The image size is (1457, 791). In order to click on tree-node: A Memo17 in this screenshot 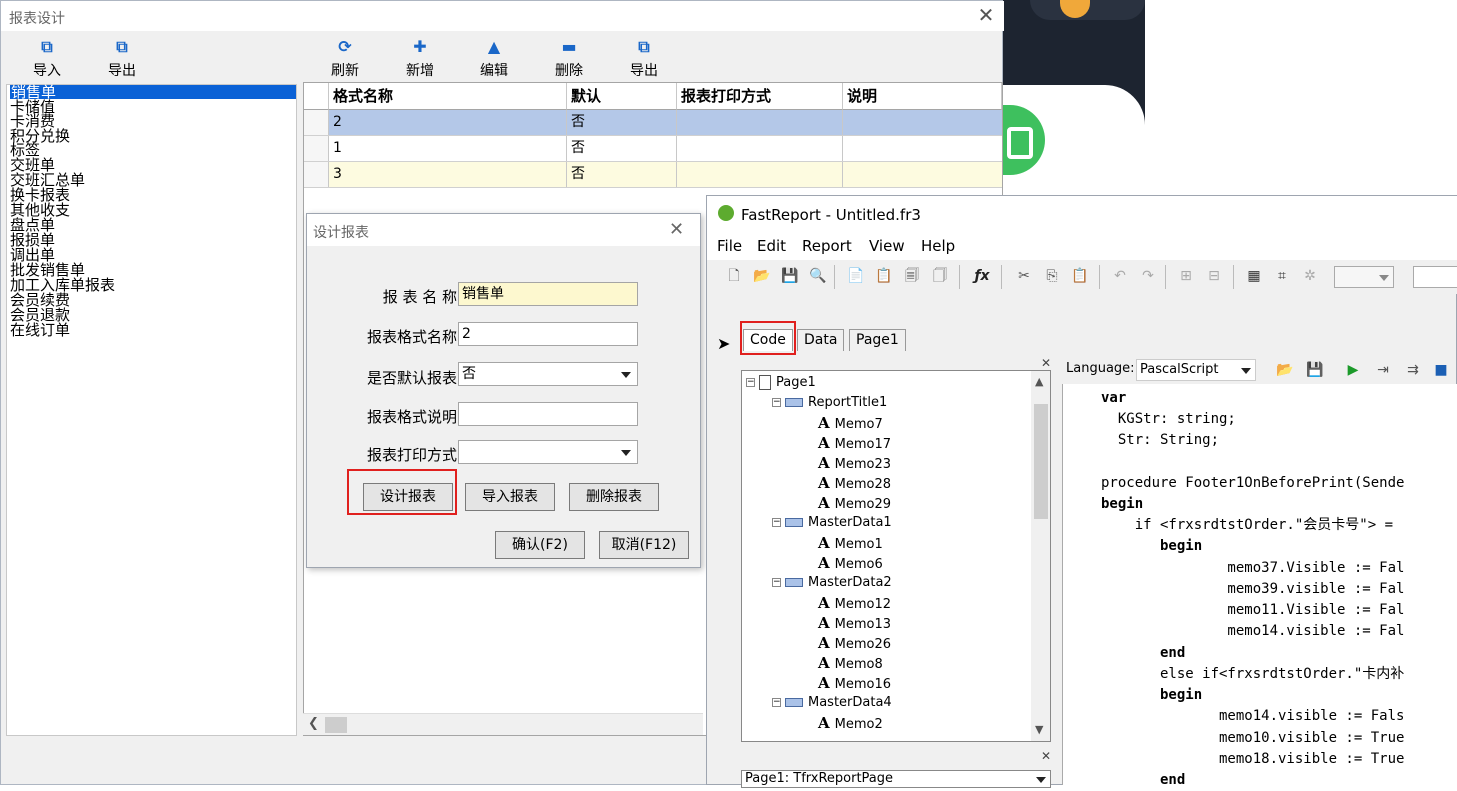, I will do `click(854, 443)`.